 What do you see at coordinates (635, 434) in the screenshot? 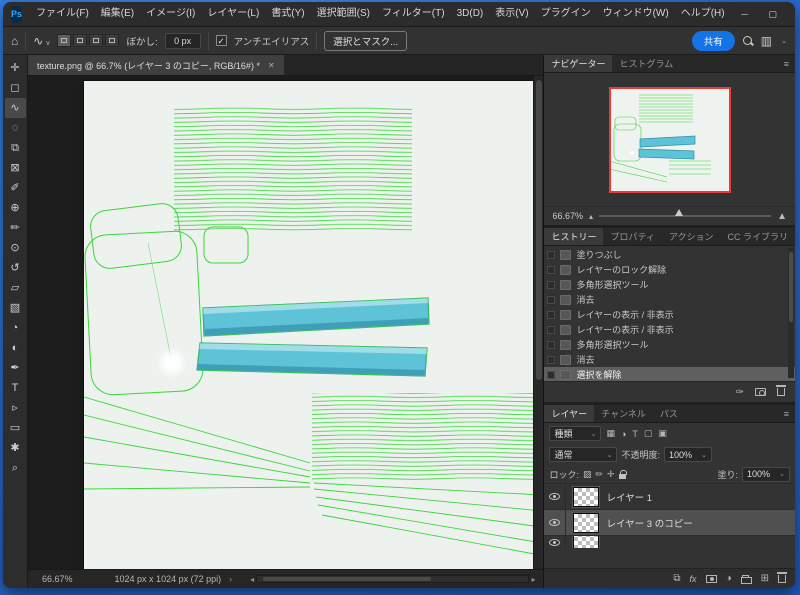
I see `filter-type-icon: T` at bounding box center [635, 434].